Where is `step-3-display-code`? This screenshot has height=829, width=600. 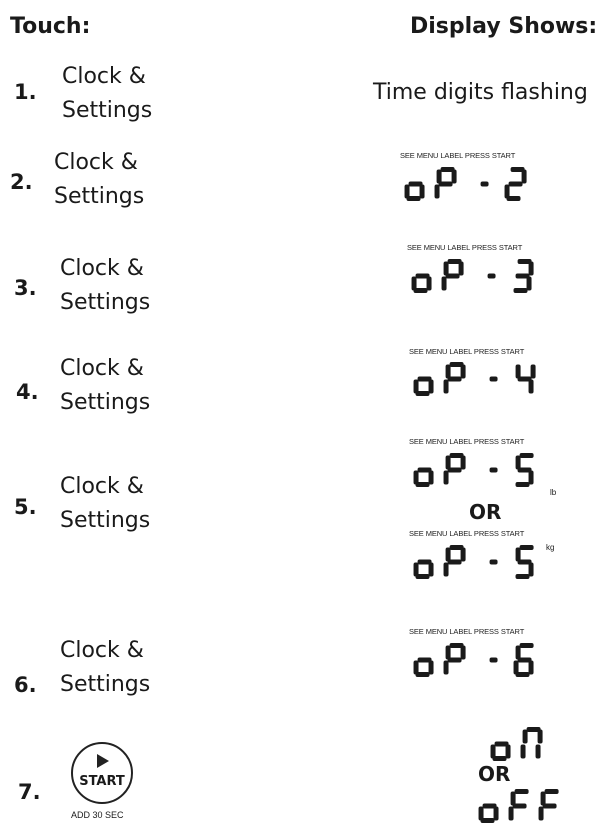
step-3-display-code is located at coordinates (472, 276).